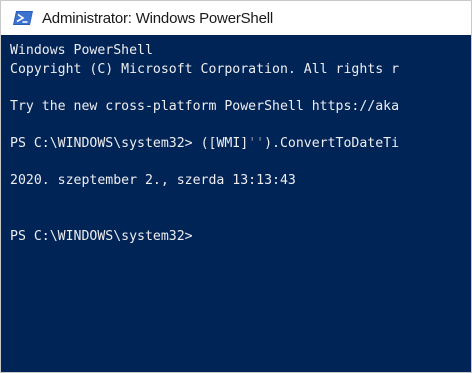 This screenshot has height=373, width=472. Describe the element at coordinates (23, 18) in the screenshot. I see `powershell-icon` at that location.